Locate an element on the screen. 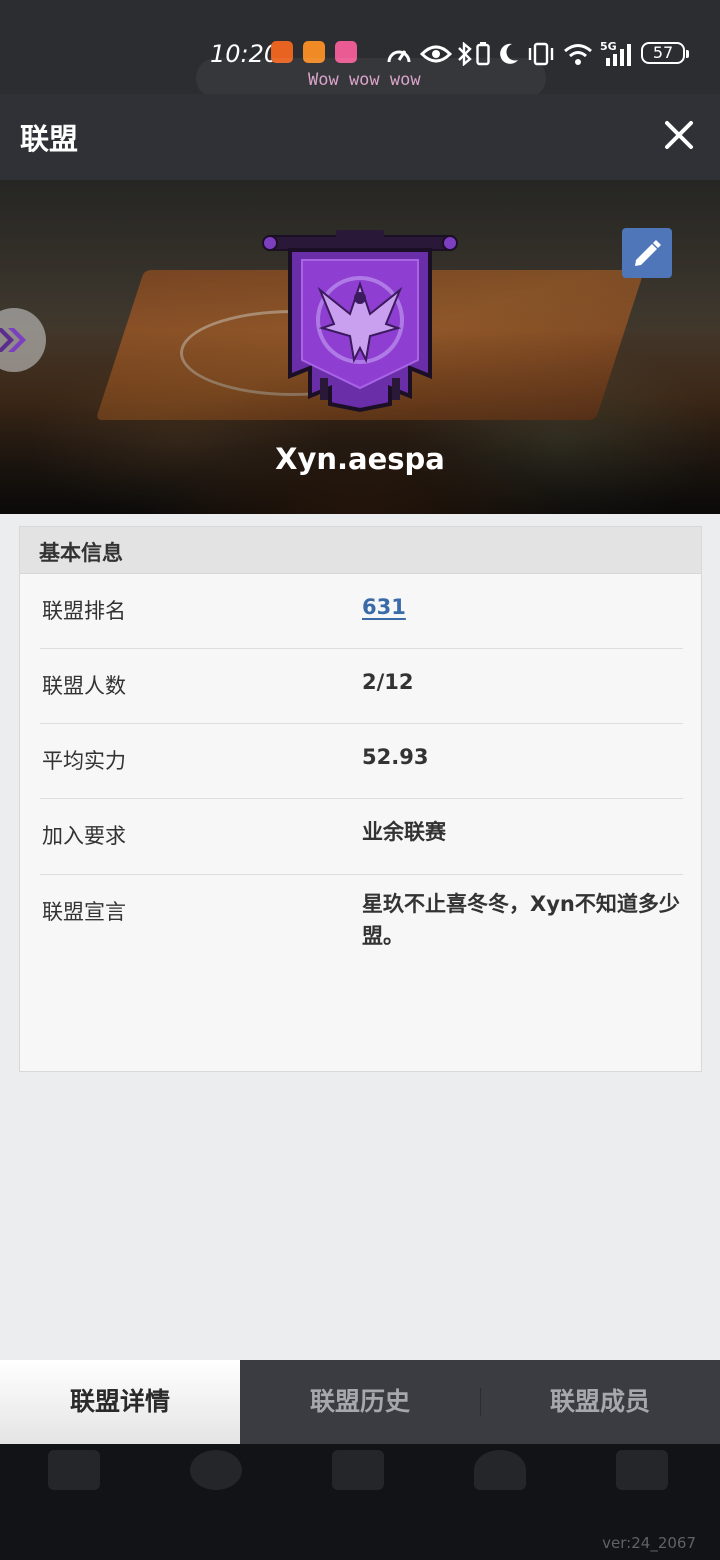  strength-label: 平均实力 is located at coordinates (84, 761).